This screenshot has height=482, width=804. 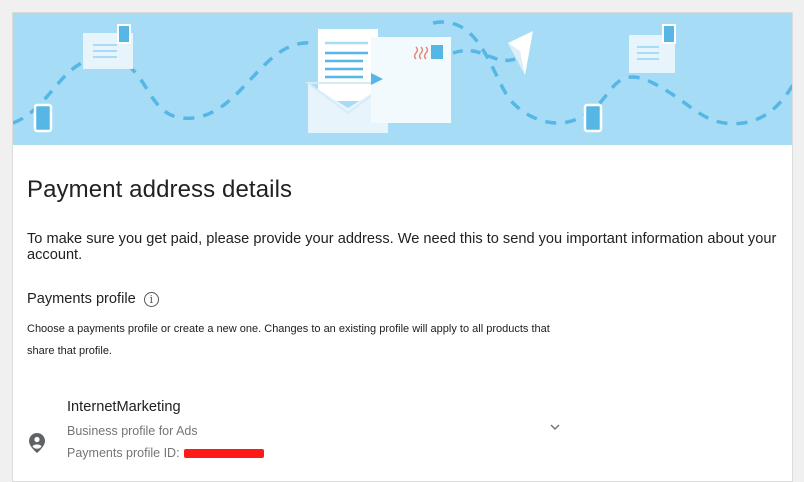 What do you see at coordinates (652, 48) in the screenshot?
I see `letter-right-icon` at bounding box center [652, 48].